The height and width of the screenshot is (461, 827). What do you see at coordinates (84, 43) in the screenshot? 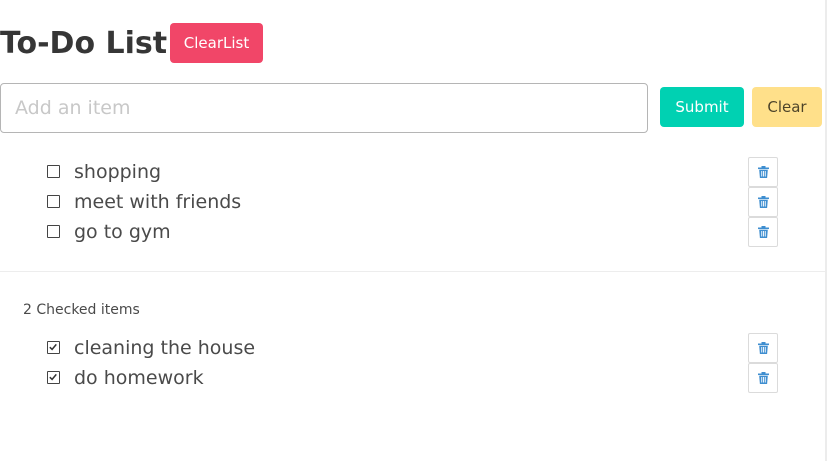
I see `page-title: To-Do List` at bounding box center [84, 43].